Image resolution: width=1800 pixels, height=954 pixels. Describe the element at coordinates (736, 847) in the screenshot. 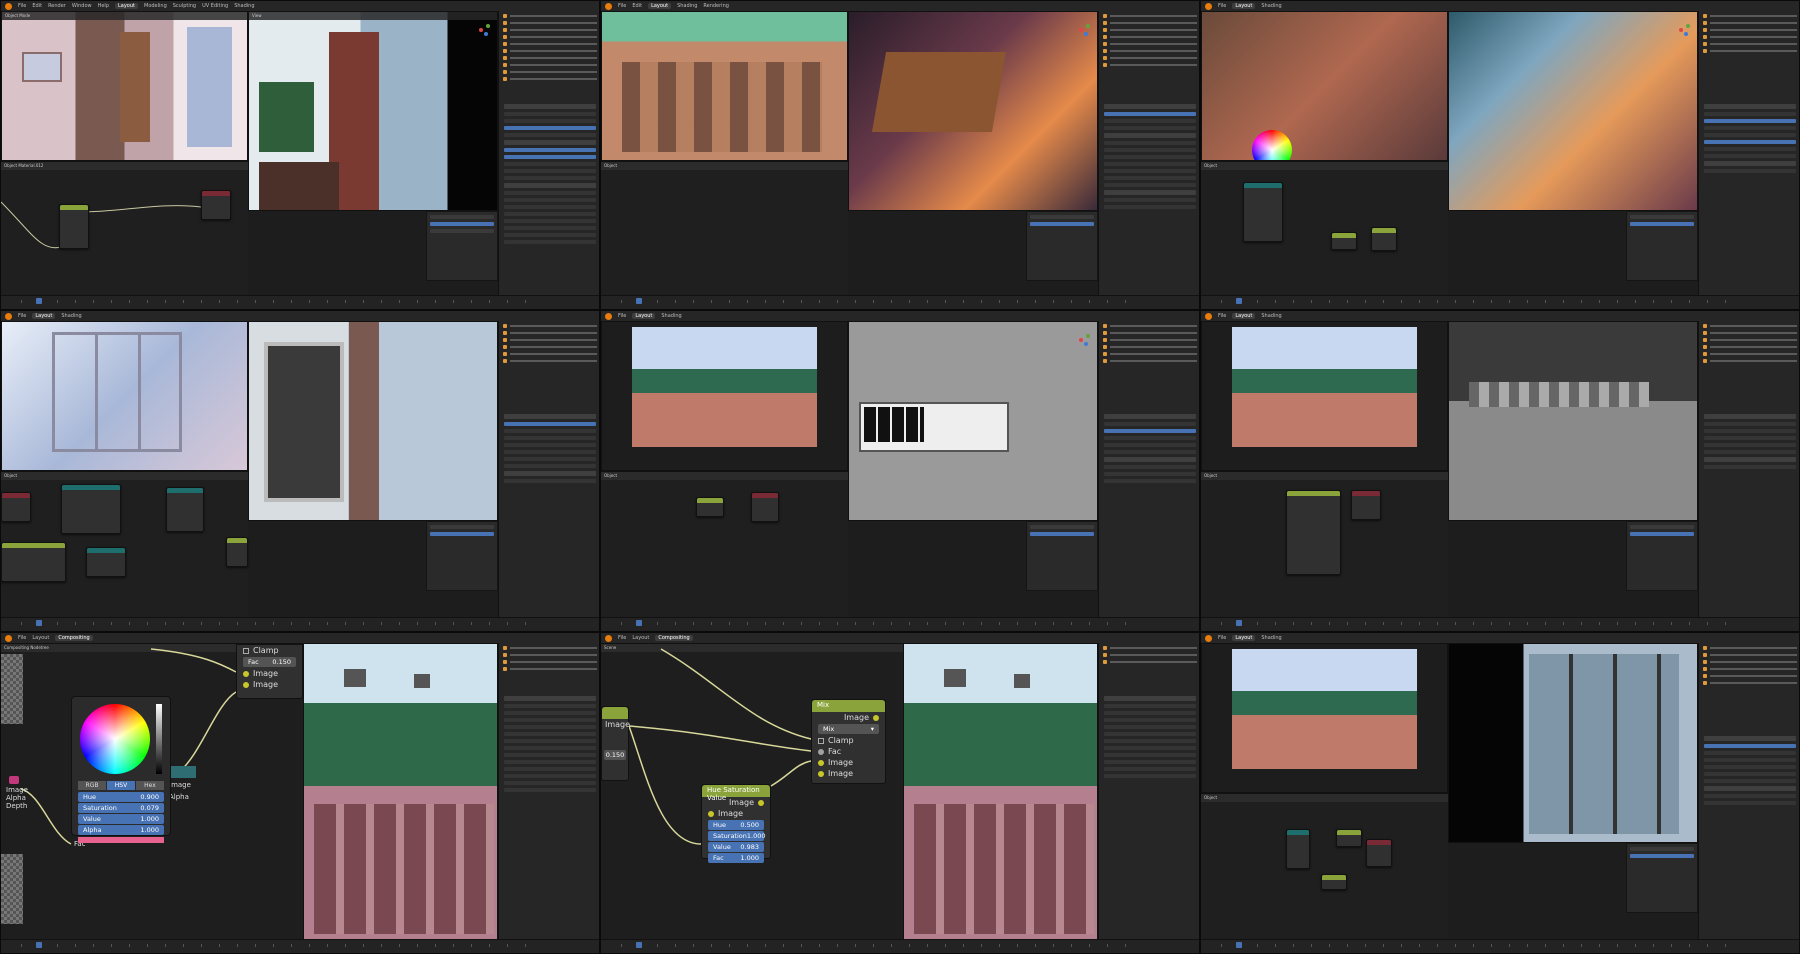

I see `hsv-value-field: Value 0.983` at that location.